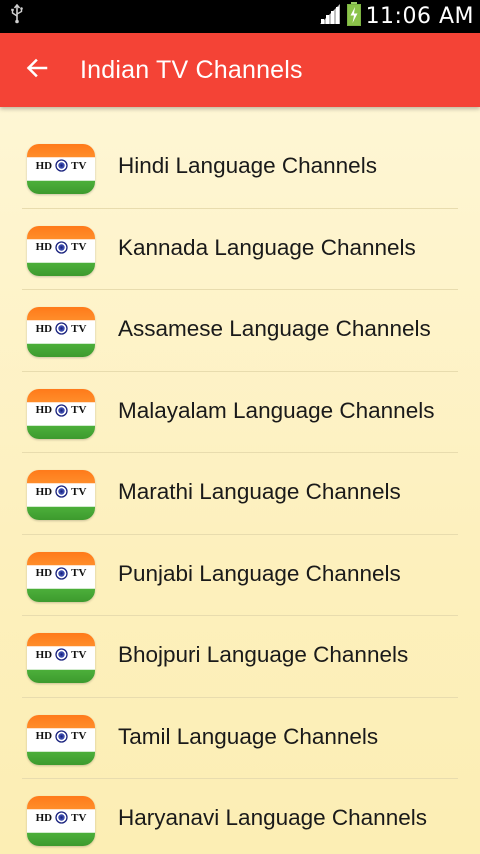  I want to click on status-bar: 11:06 AM, so click(240, 16).